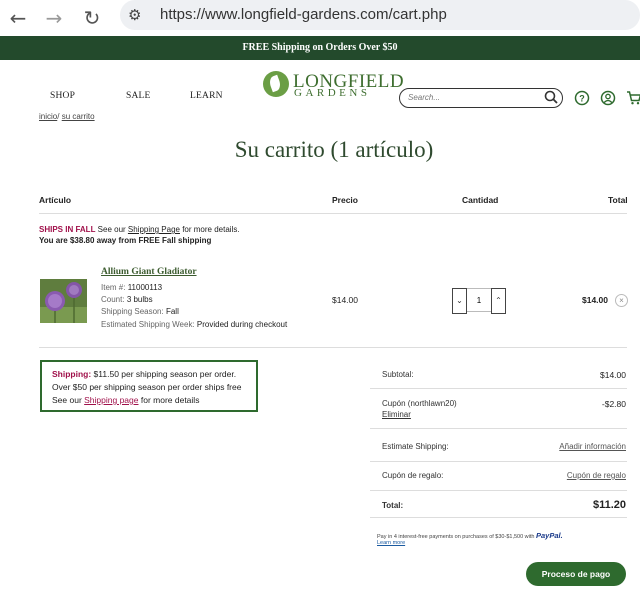 The height and width of the screenshot is (591, 640). What do you see at coordinates (396, 414) in the screenshot?
I see `coupon-remove-link: Eliminar` at bounding box center [396, 414].